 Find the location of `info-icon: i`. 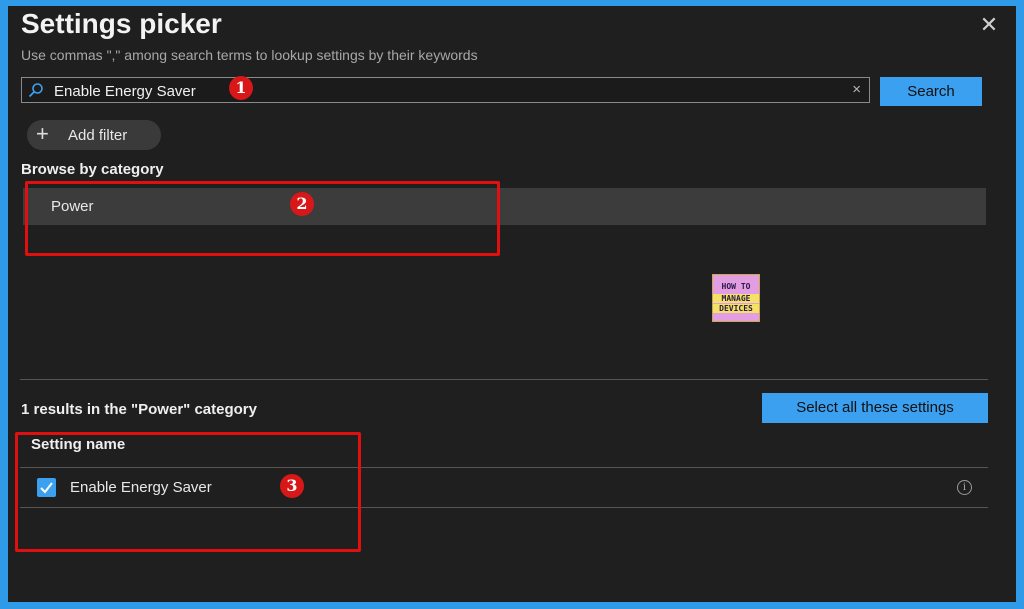

info-icon: i is located at coordinates (964, 487).